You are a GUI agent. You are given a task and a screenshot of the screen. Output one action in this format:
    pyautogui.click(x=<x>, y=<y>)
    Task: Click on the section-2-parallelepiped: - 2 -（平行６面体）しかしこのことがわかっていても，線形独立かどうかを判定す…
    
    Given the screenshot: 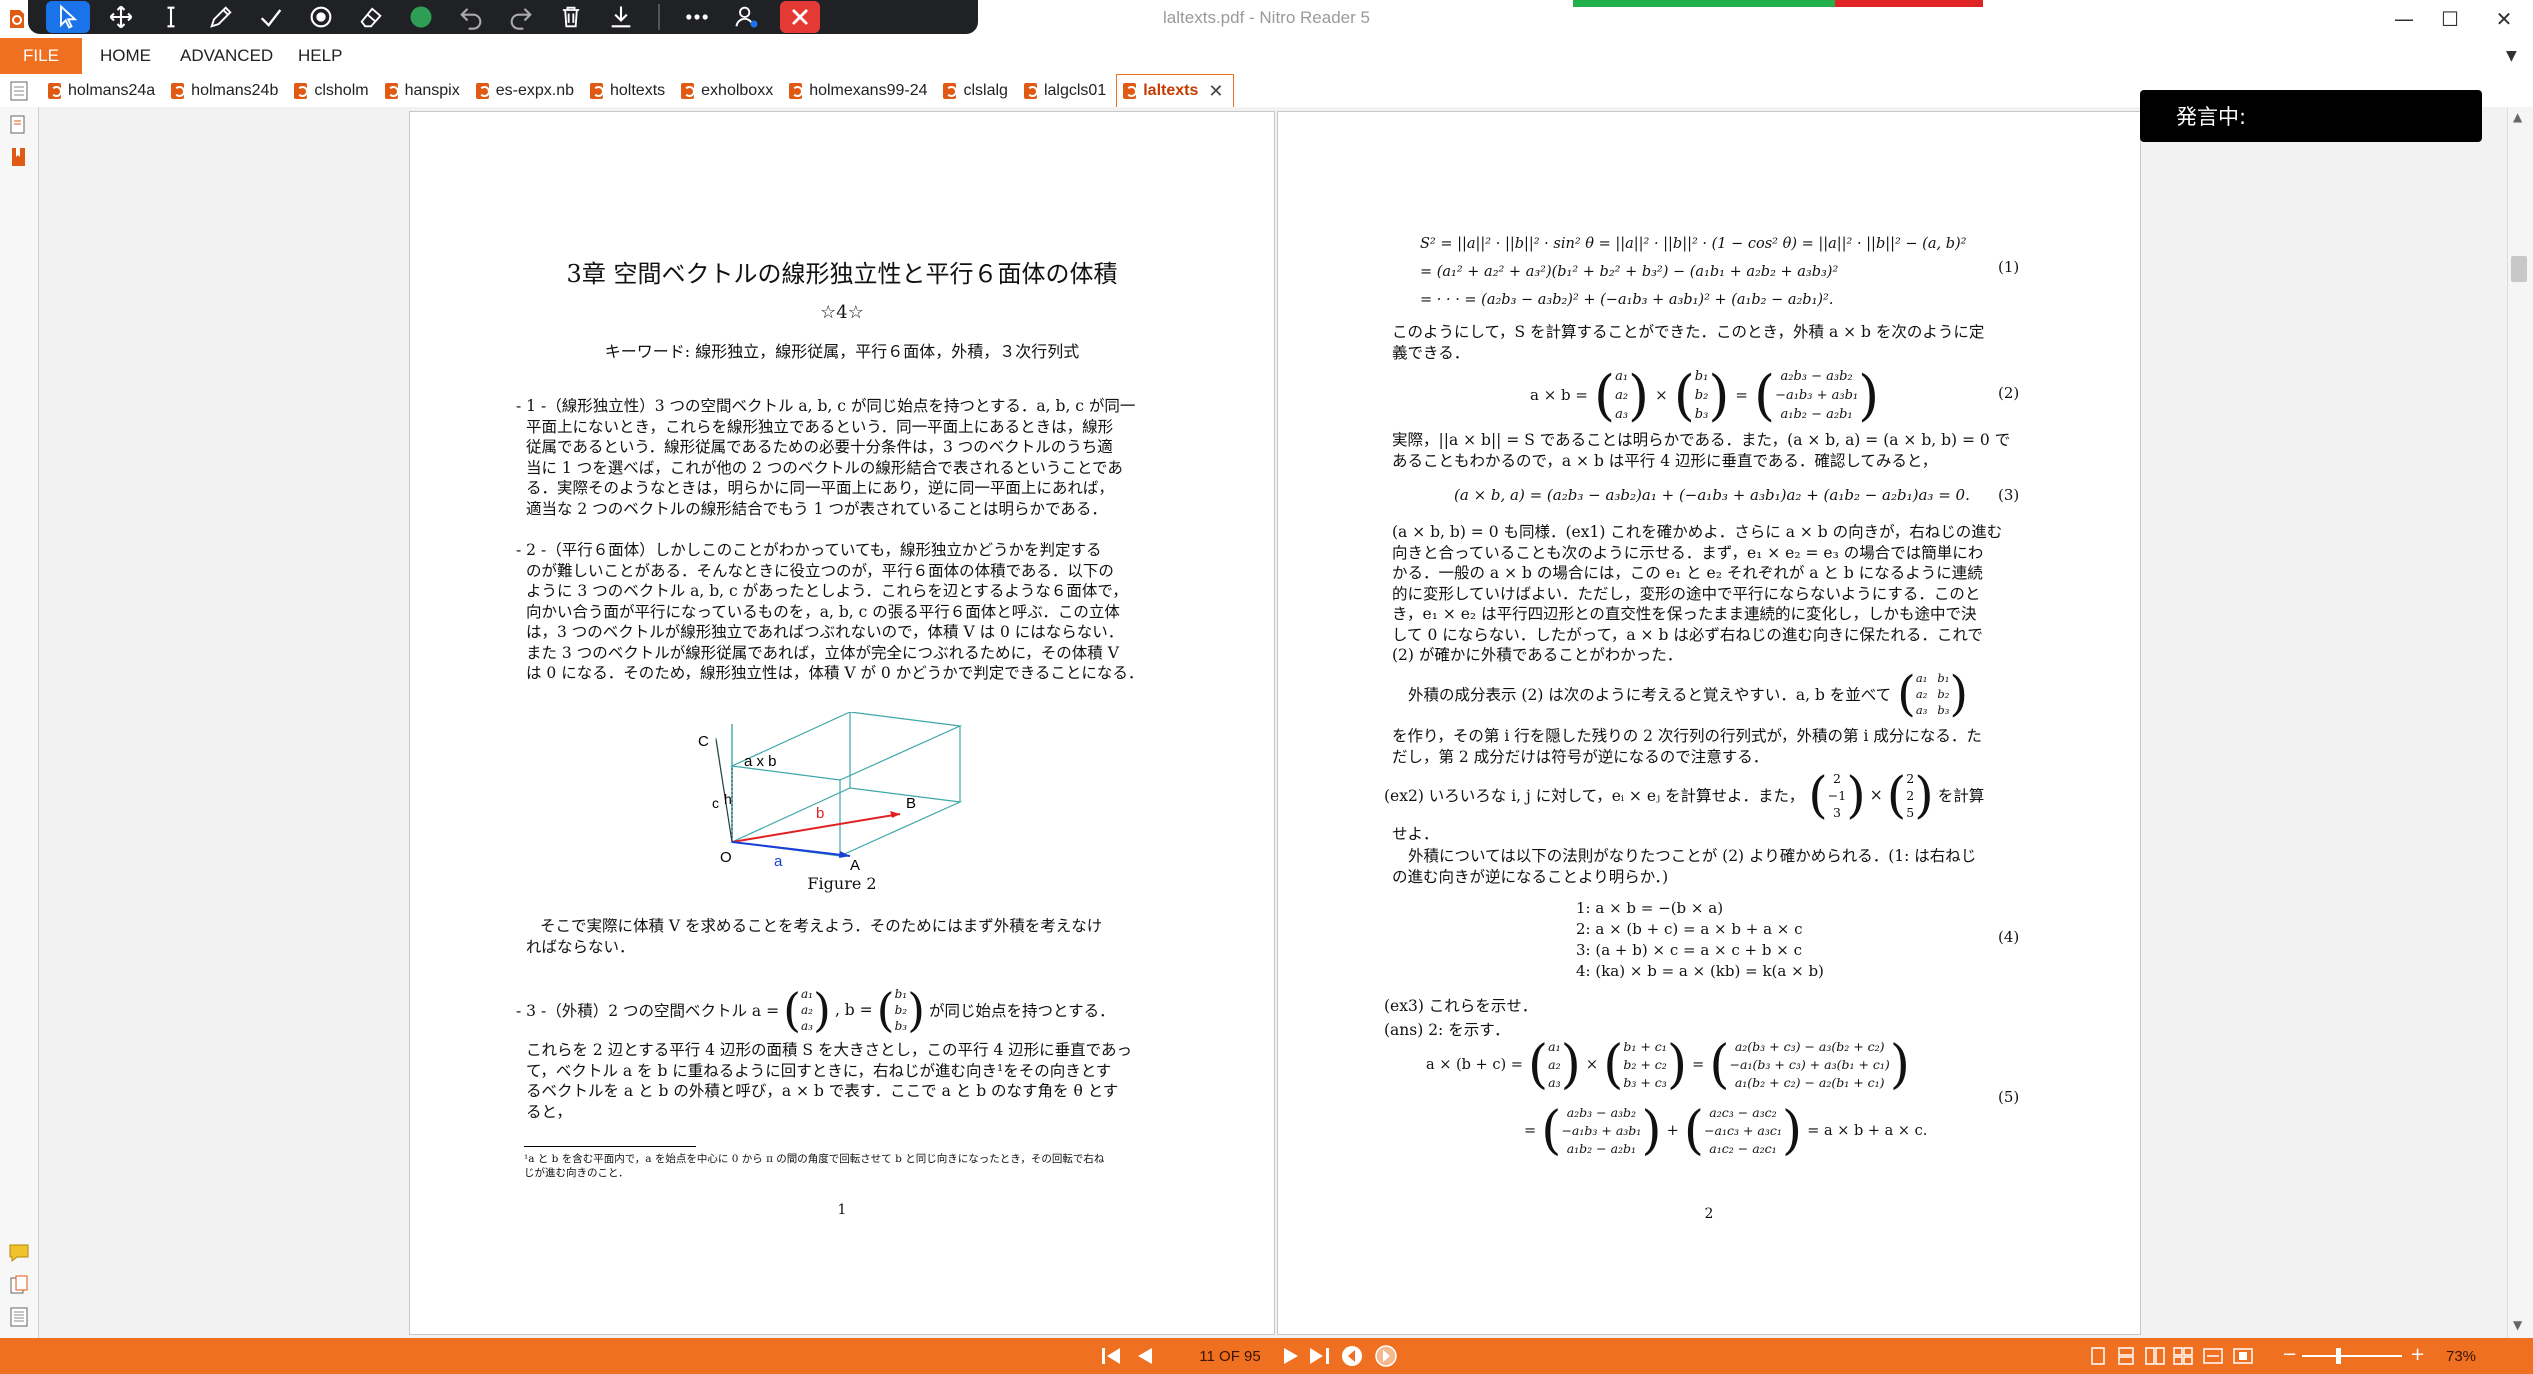 What is the action you would take?
    pyautogui.click(x=830, y=611)
    